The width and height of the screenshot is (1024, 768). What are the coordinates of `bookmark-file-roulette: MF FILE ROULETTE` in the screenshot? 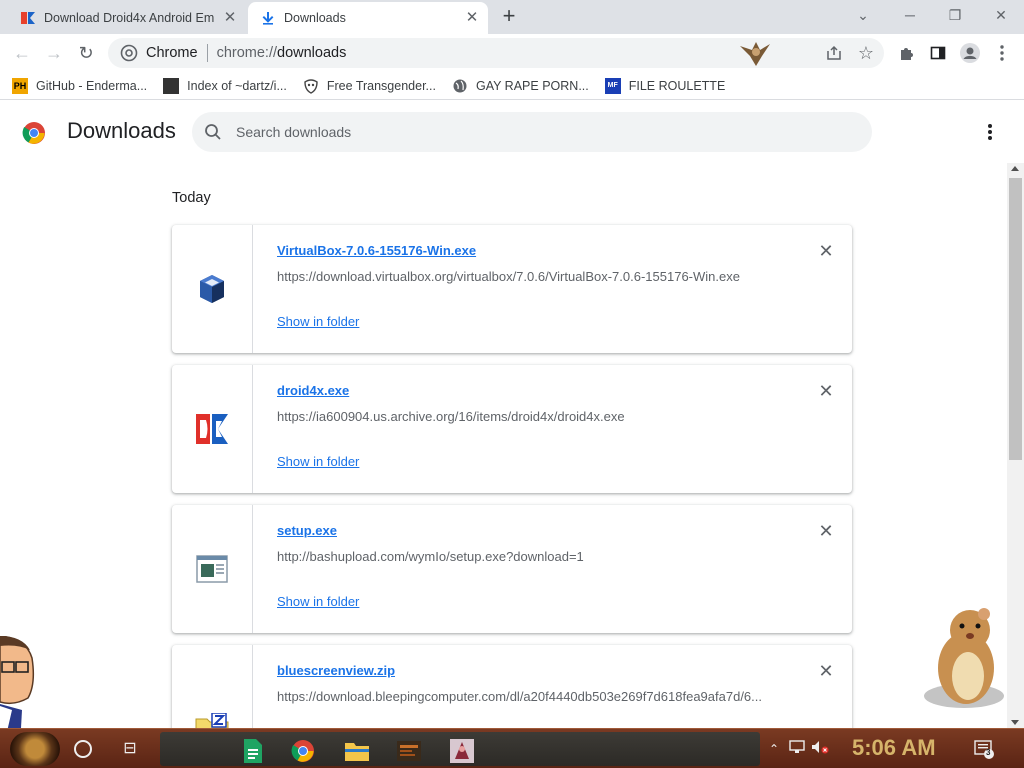 It's located at (665, 85).